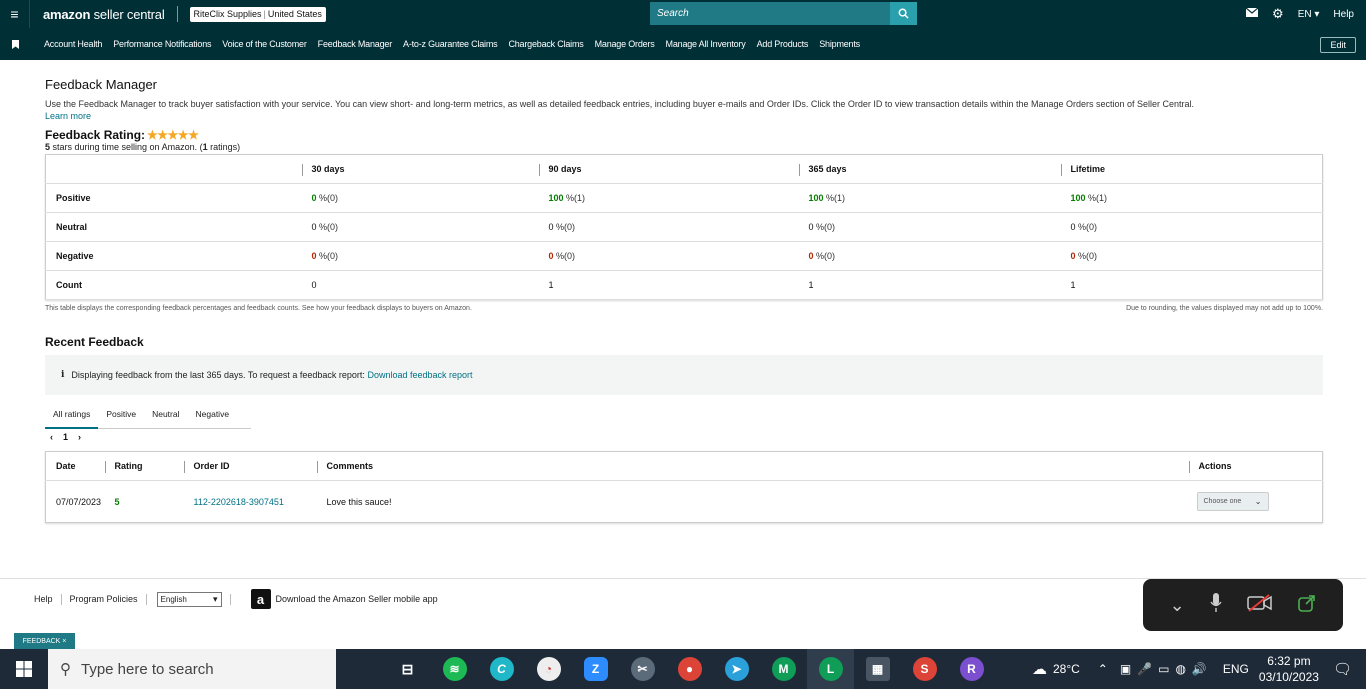 This screenshot has width=1366, height=689. I want to click on next-page-icon: ›, so click(79, 437).